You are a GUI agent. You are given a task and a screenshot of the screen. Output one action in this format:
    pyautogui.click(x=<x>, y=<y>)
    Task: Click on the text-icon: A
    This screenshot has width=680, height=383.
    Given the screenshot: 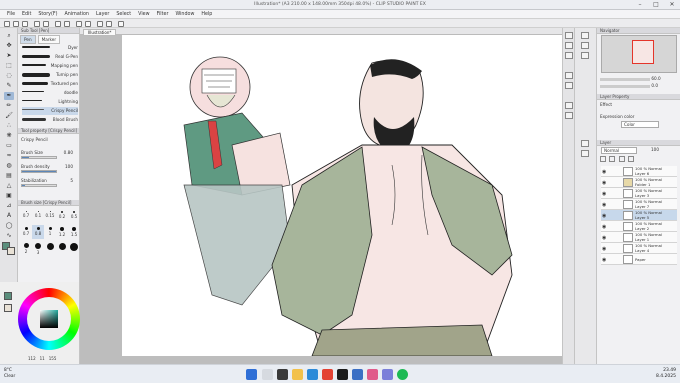 What is the action you would take?
    pyautogui.click(x=9, y=216)
    